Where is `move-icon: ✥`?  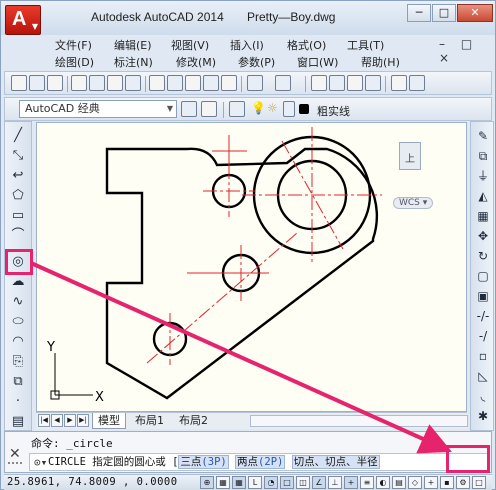
move-icon: ✥ is located at coordinates (483, 236).